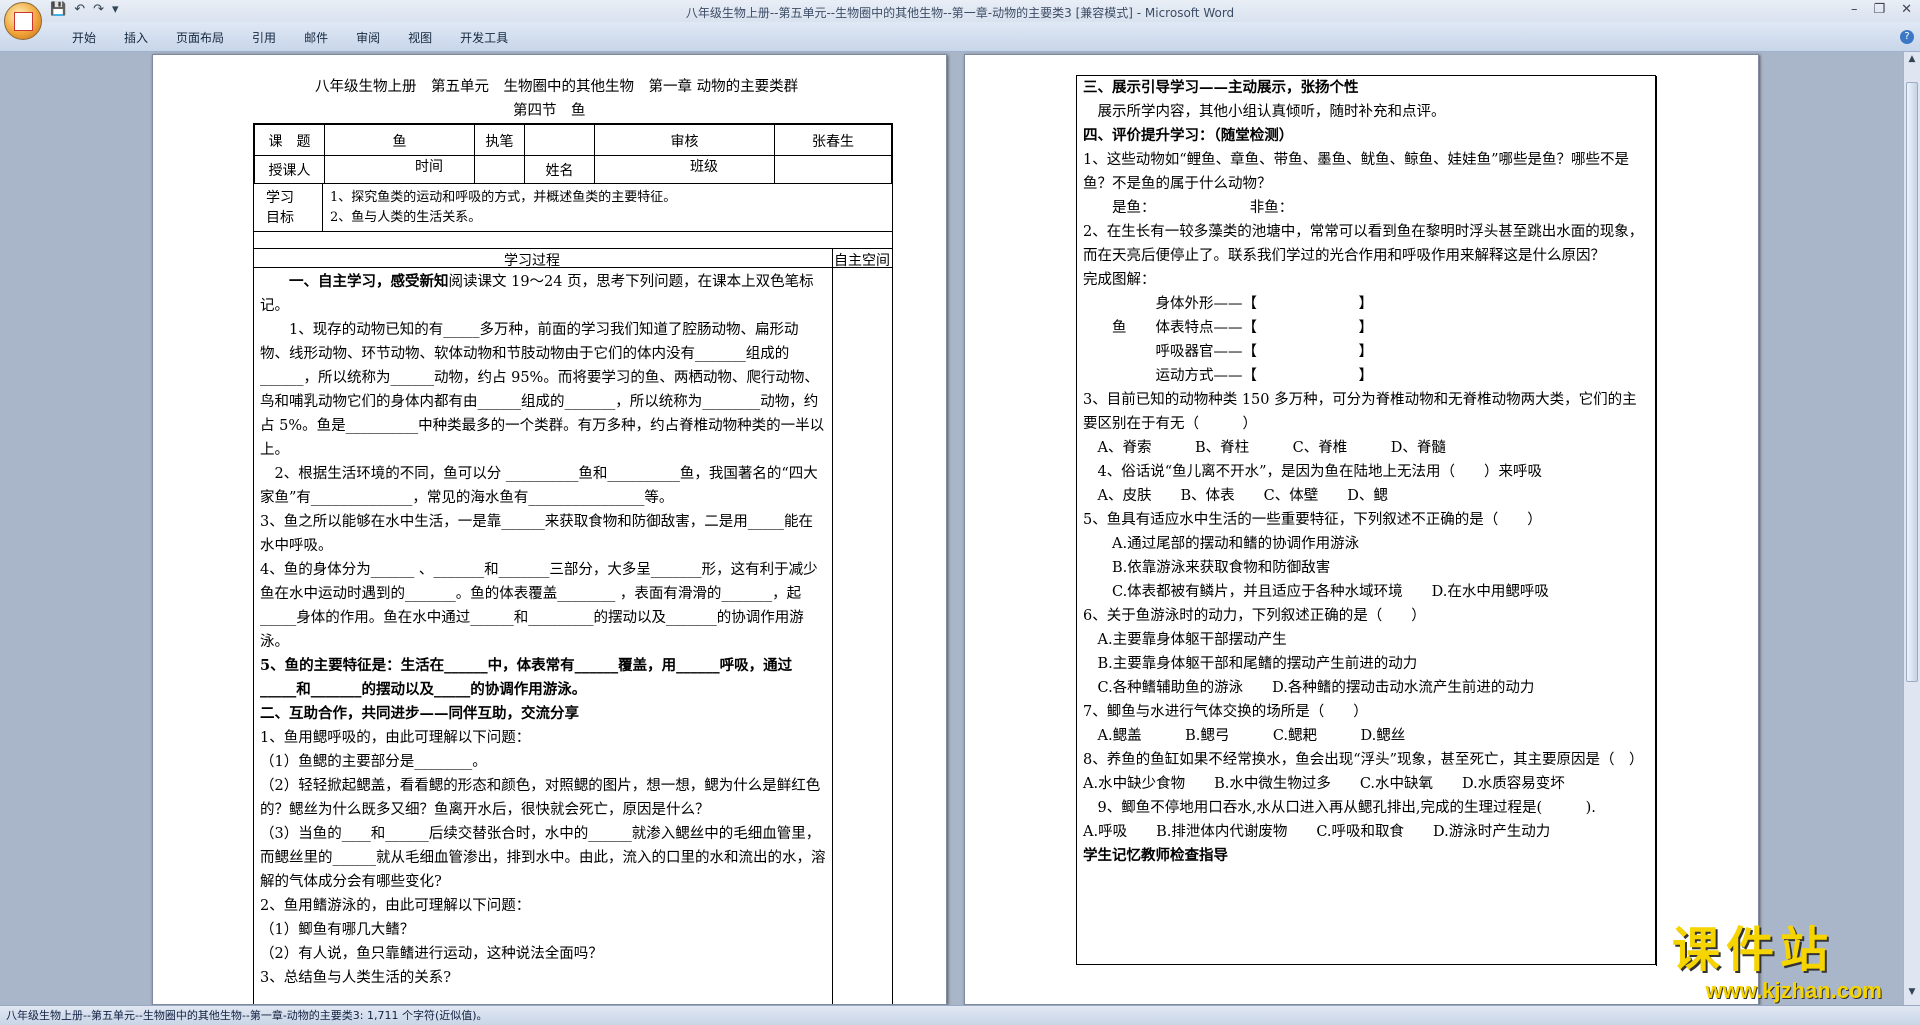 The height and width of the screenshot is (1025, 1920). I want to click on right-paragraph: 5、鱼具有适应水中生活的一些重要特征，下列叙述不正确的是（ ）, so click(1366, 520).